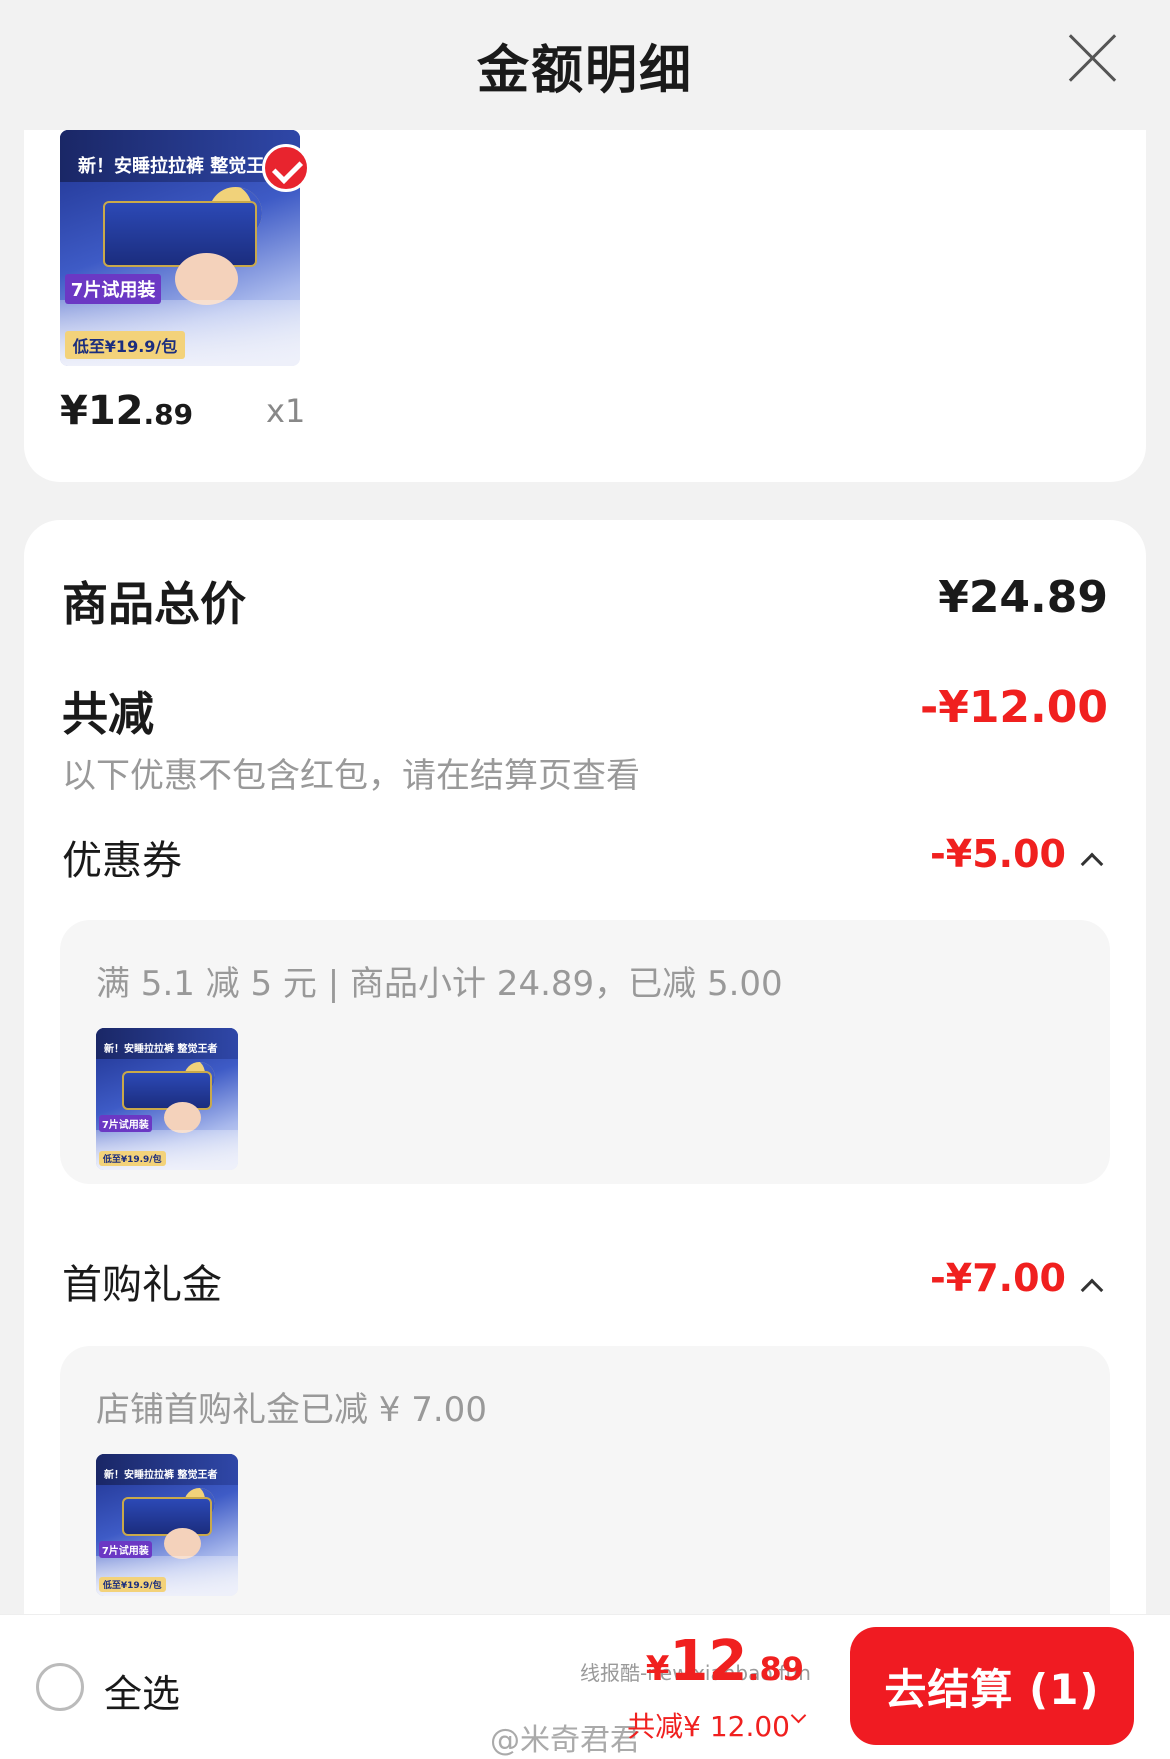 This screenshot has width=1170, height=1759. Describe the element at coordinates (122, 861) in the screenshot. I see `coupon-section-title: 优惠券` at that location.